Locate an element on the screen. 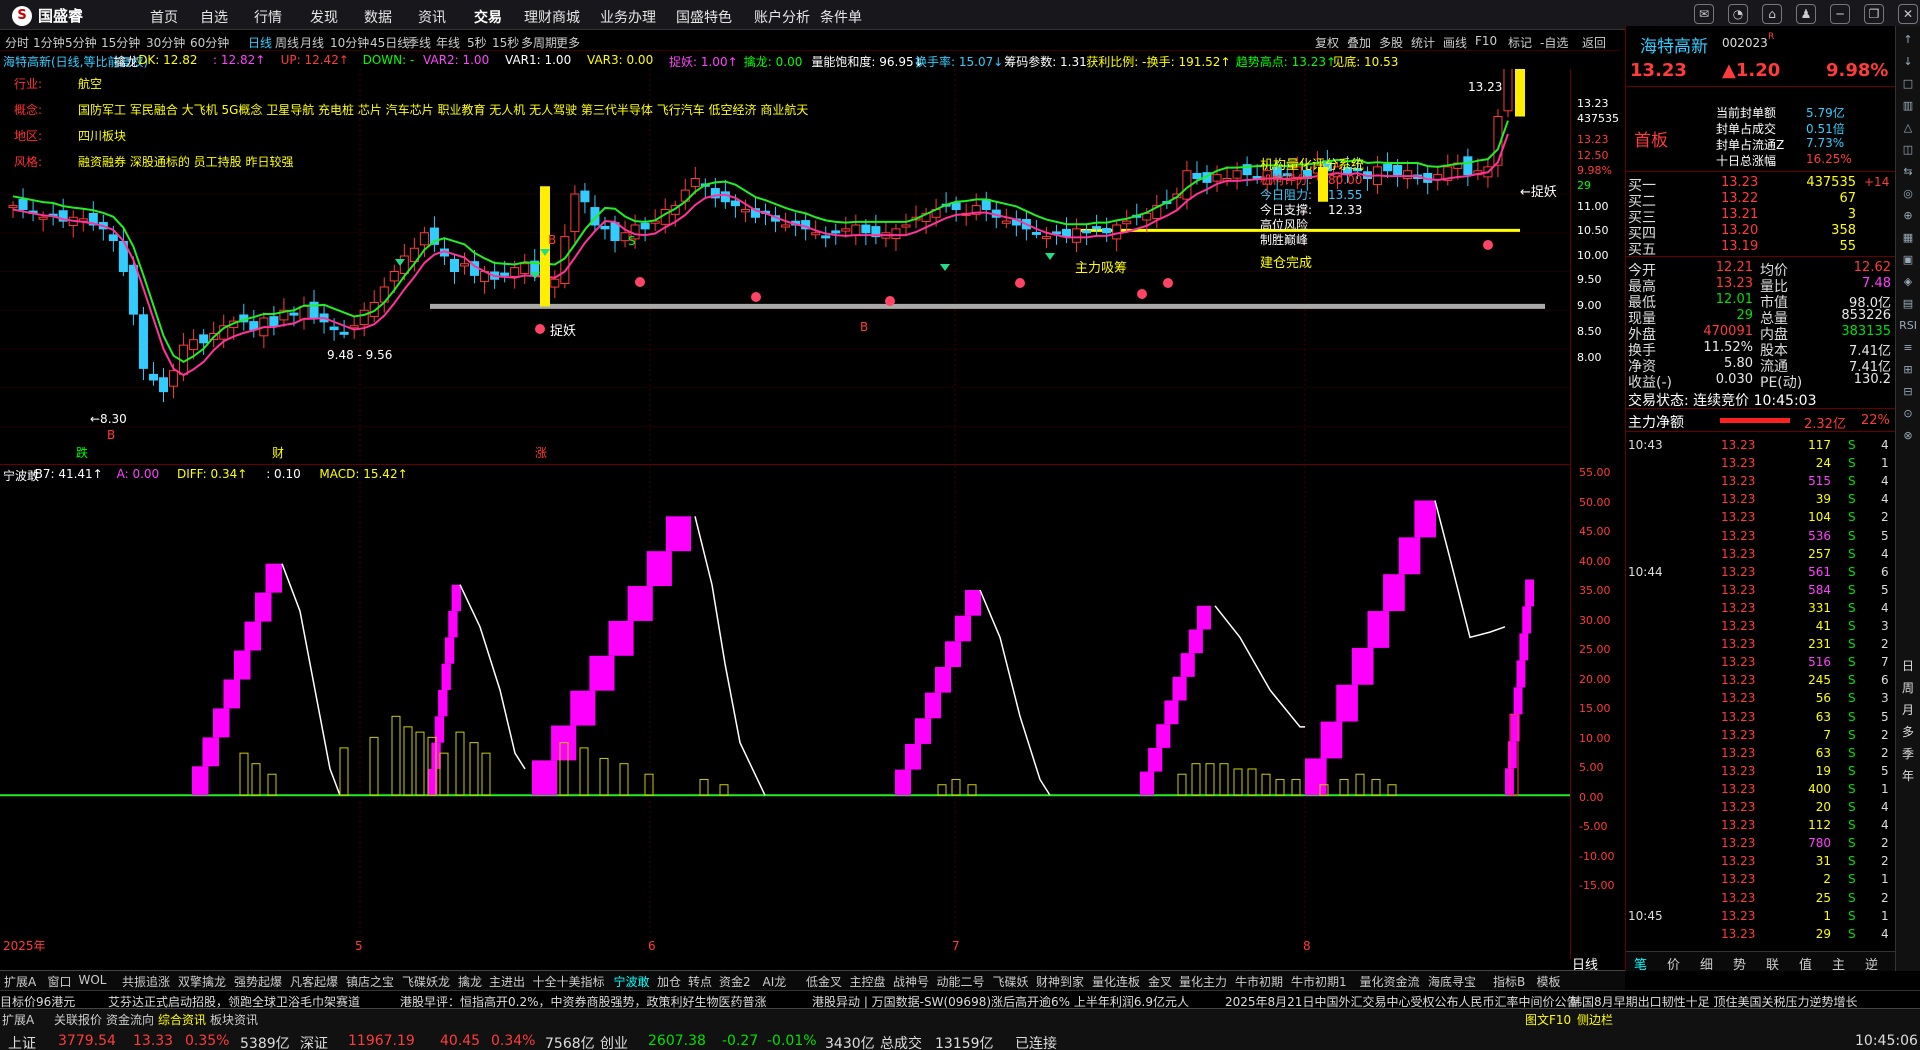  indicator-tab: 十全十美指标 is located at coordinates (569, 981).